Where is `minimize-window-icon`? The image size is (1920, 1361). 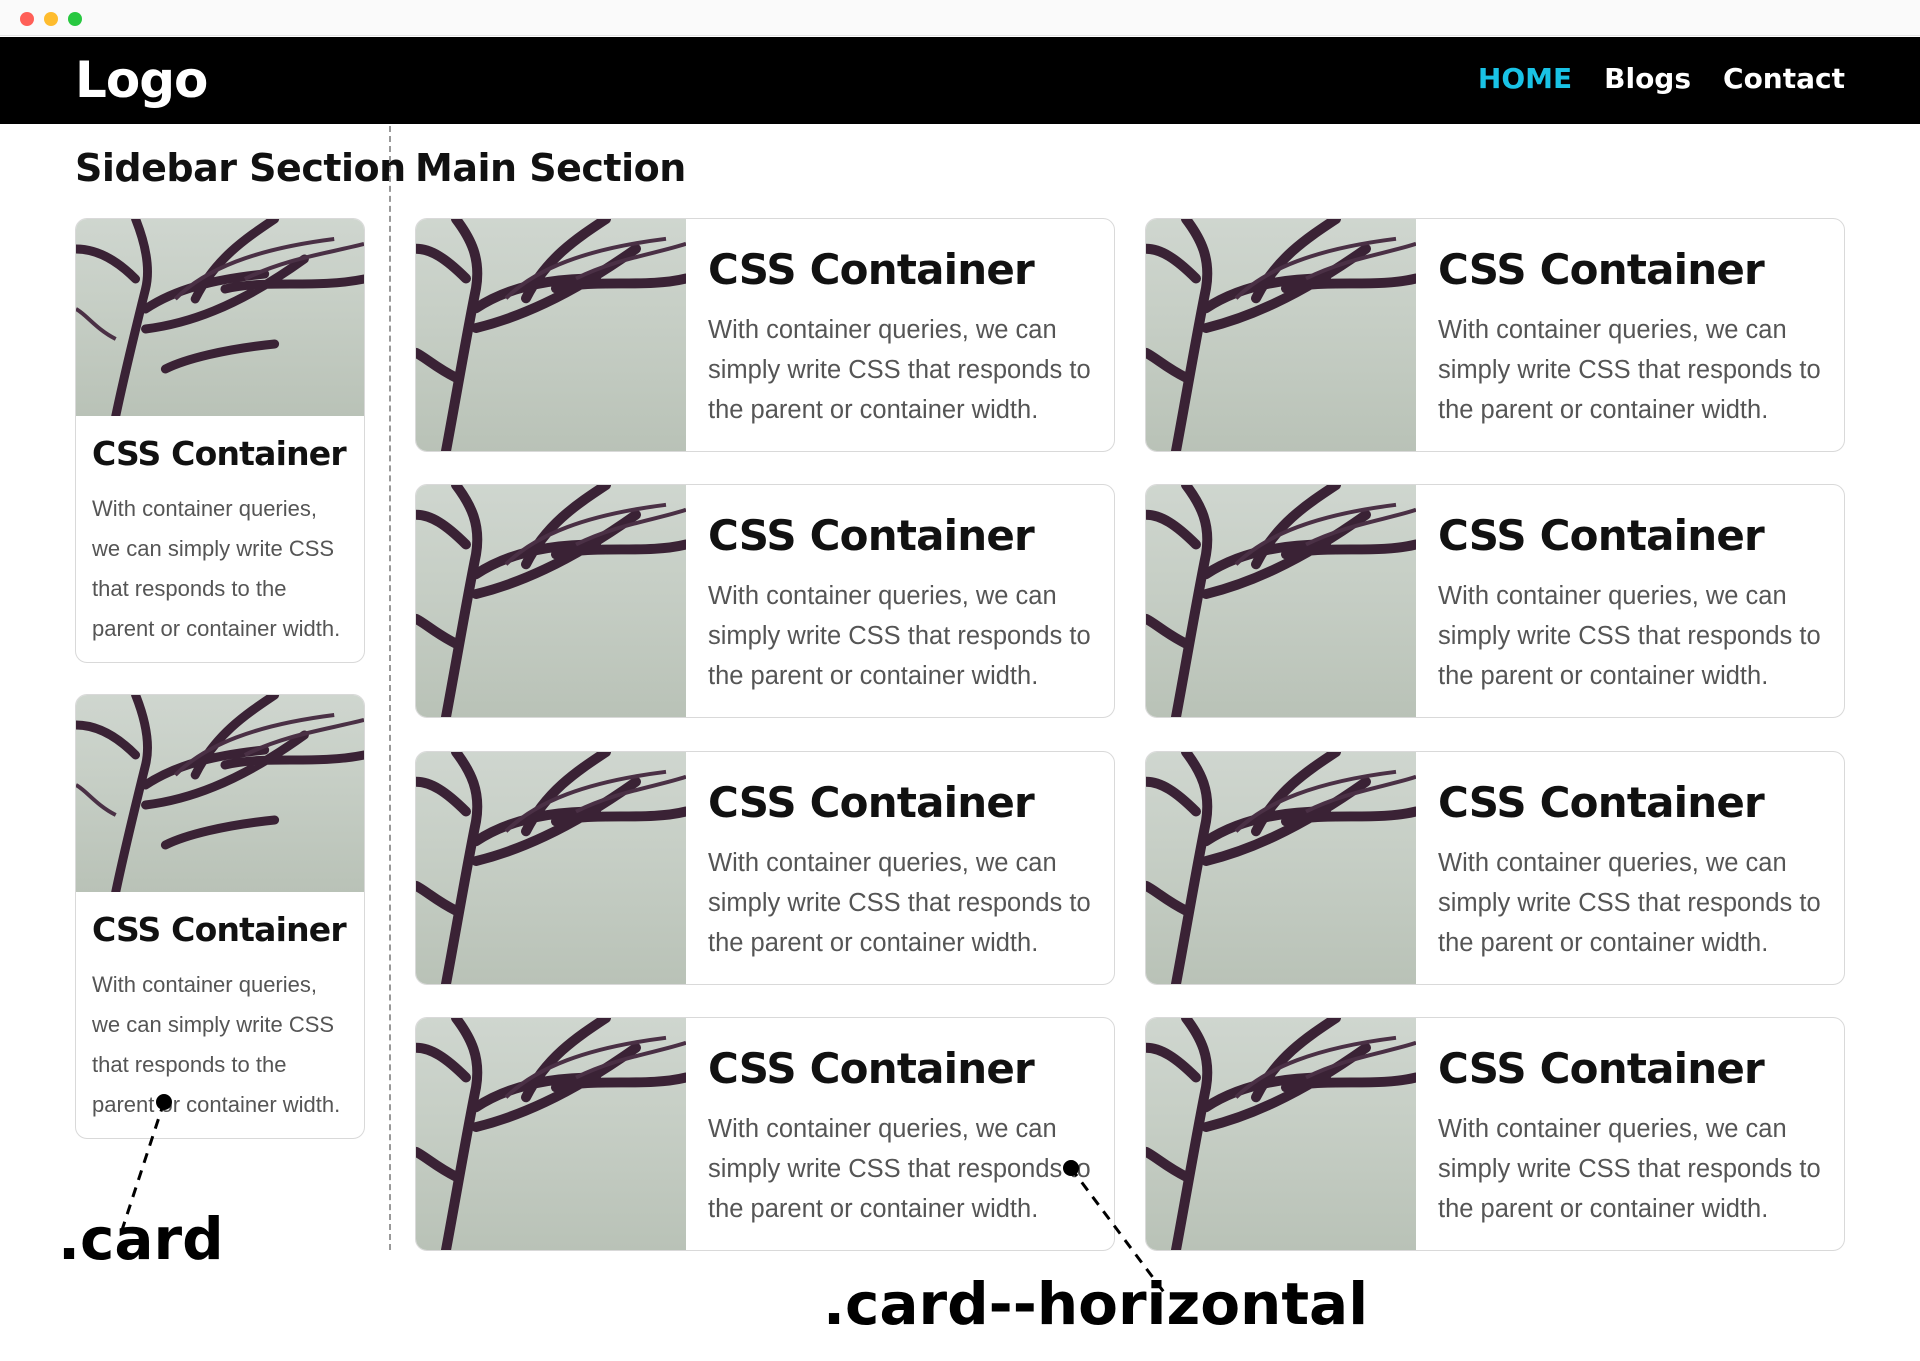
minimize-window-icon is located at coordinates (51, 19).